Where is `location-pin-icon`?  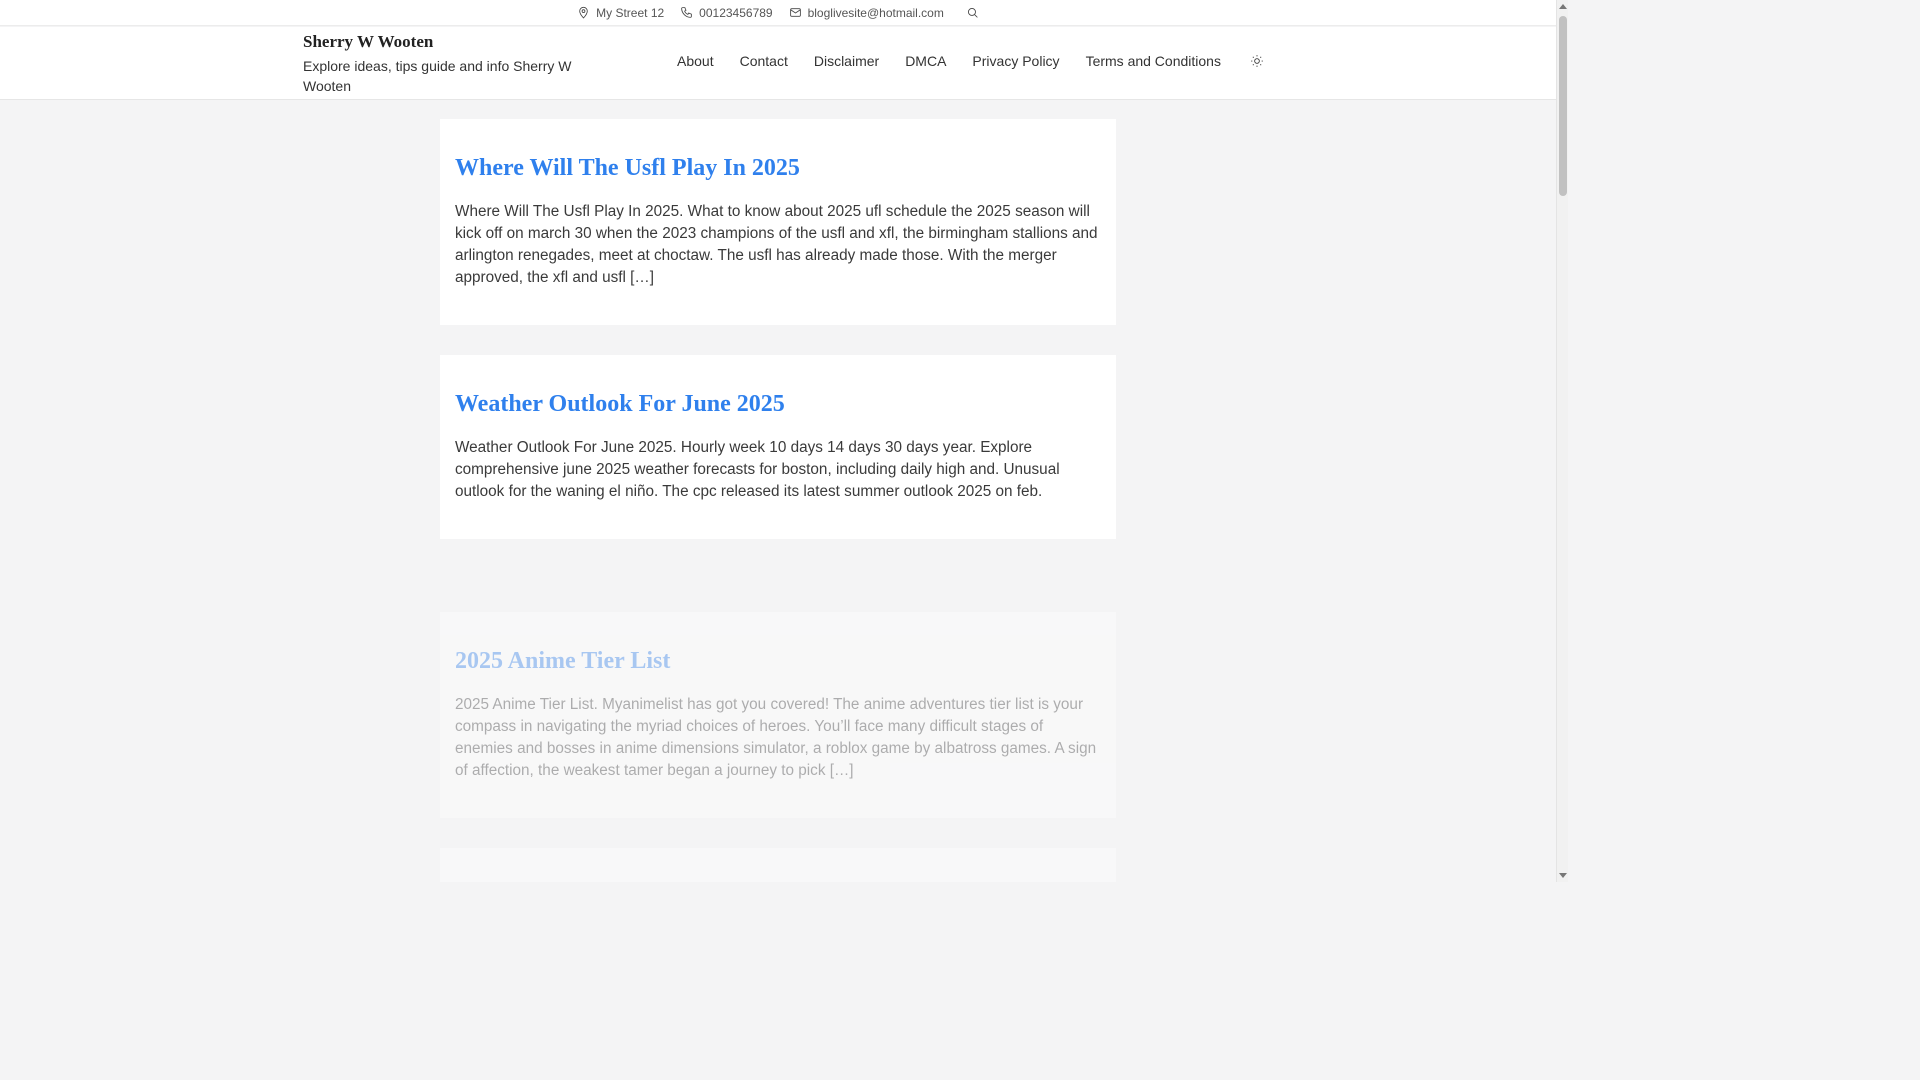 location-pin-icon is located at coordinates (583, 12).